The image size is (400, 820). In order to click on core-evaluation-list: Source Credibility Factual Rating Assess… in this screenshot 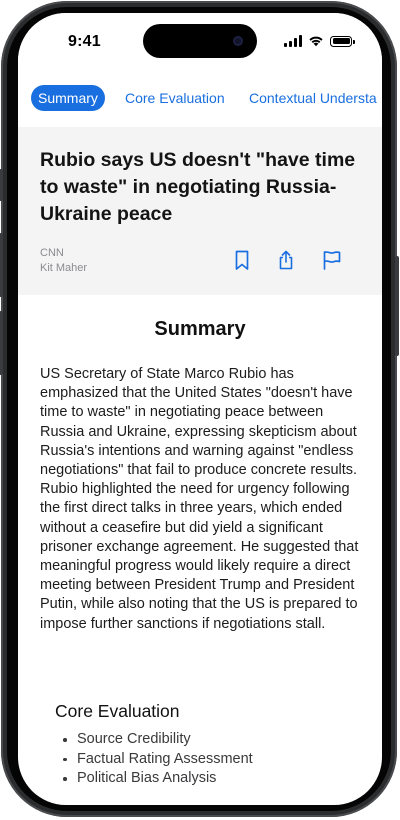, I will do `click(158, 759)`.